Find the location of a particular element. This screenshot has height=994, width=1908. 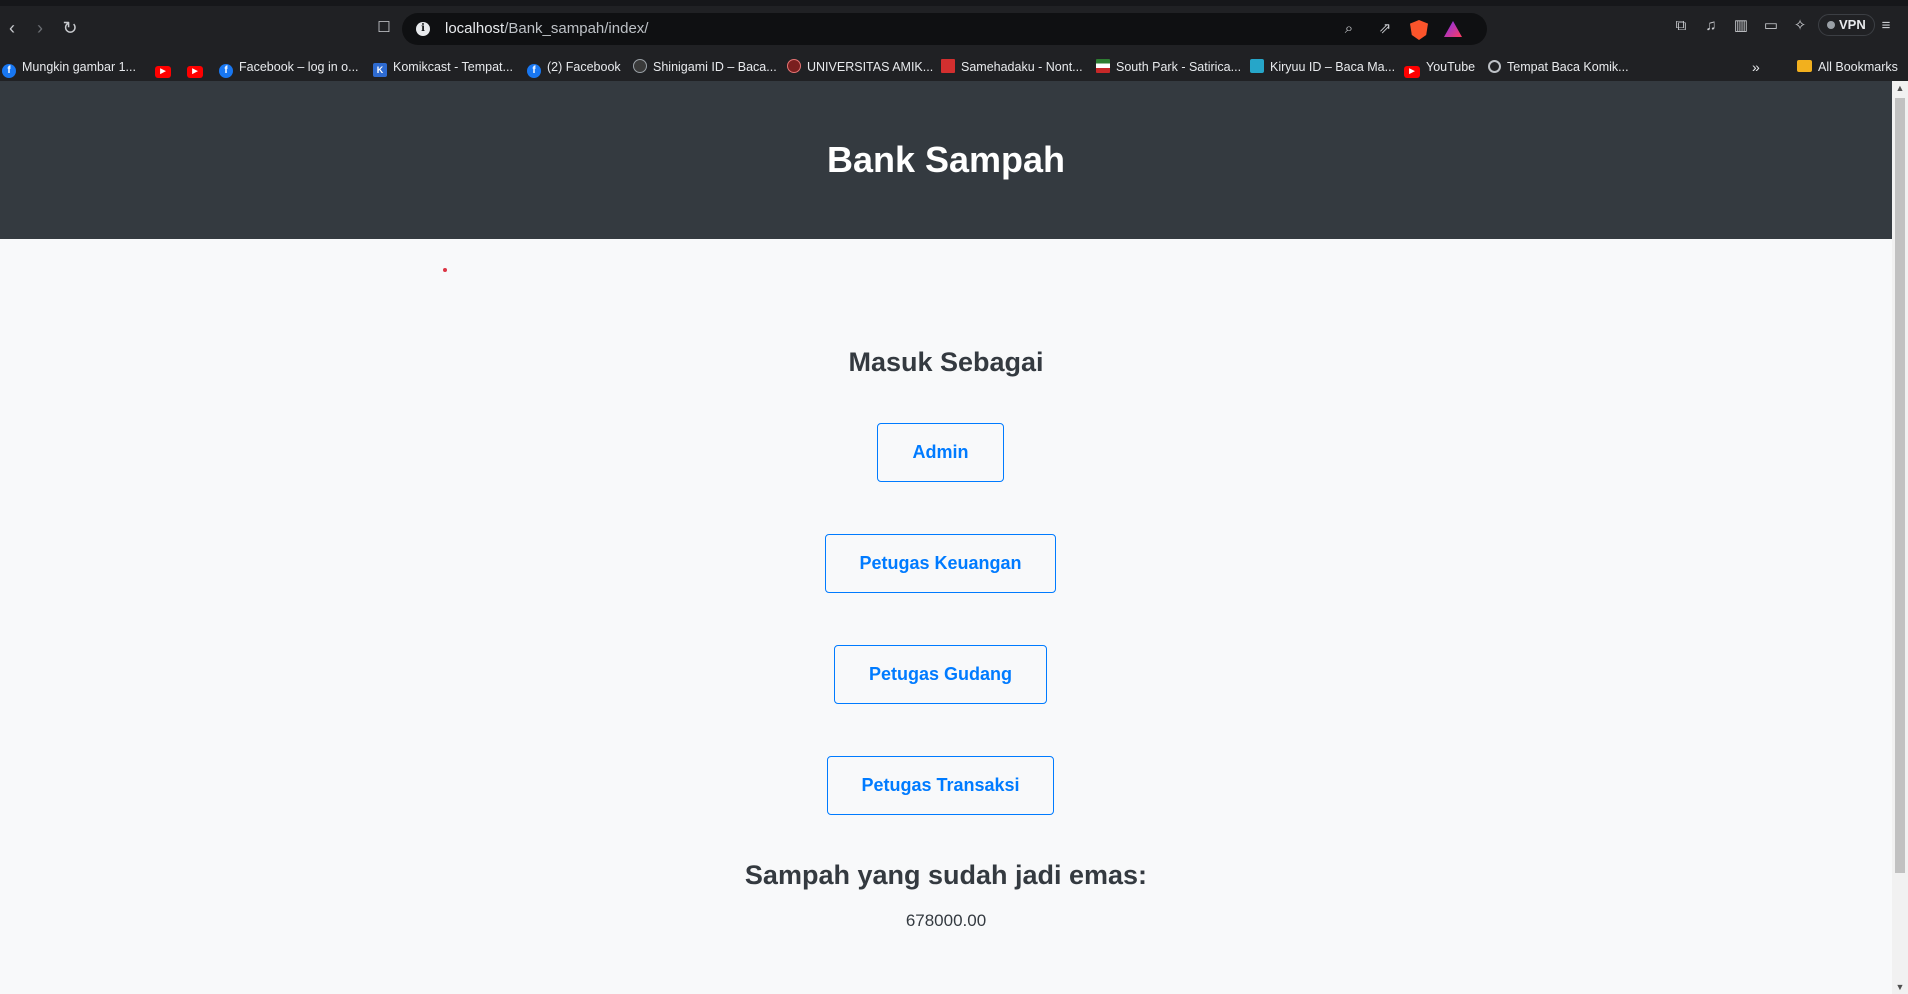

forward-icon: › is located at coordinates (40, 28).